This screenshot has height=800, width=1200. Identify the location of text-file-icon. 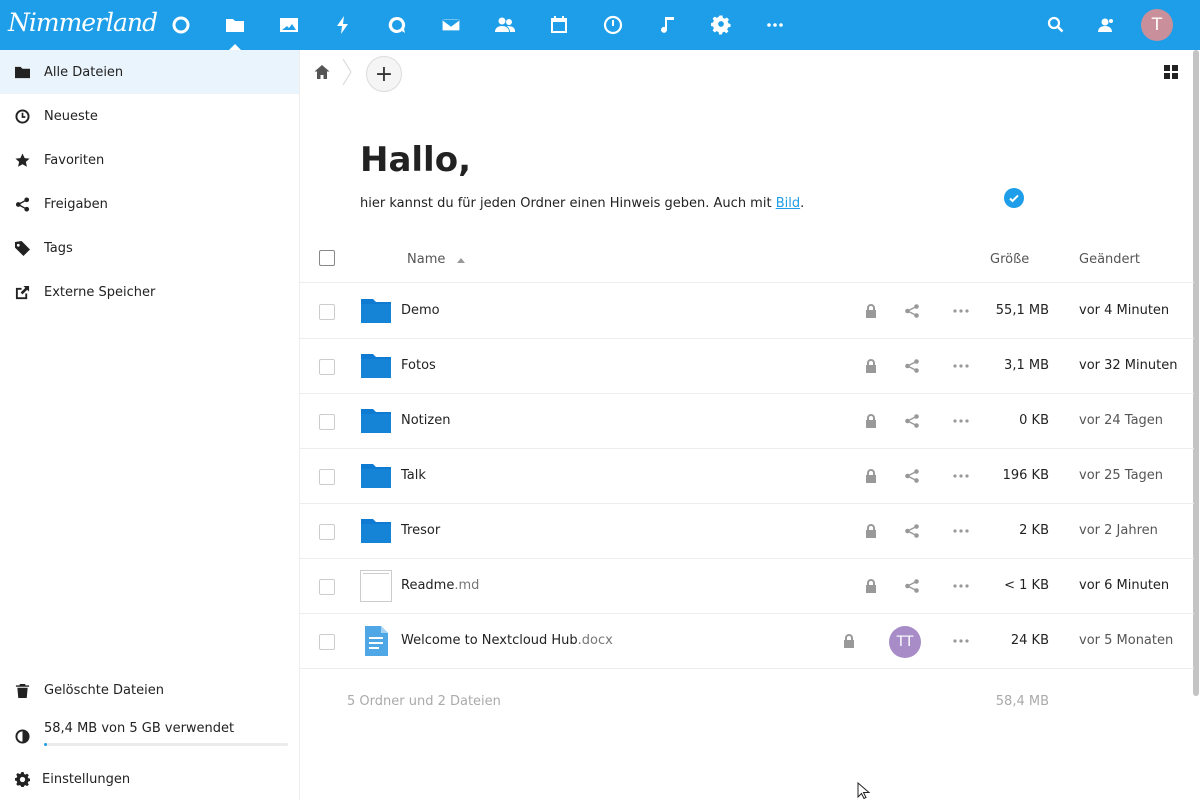
(376, 586).